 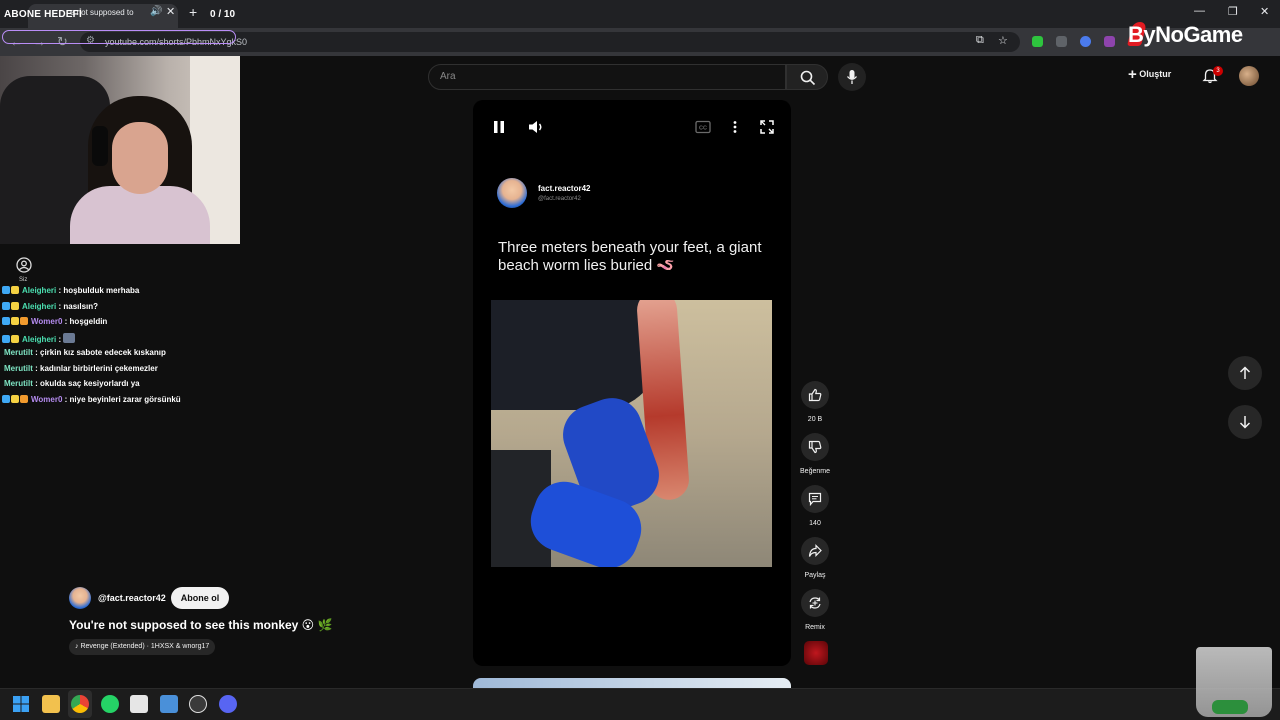 I want to click on svg-text: CC, so click(x=703, y=129).